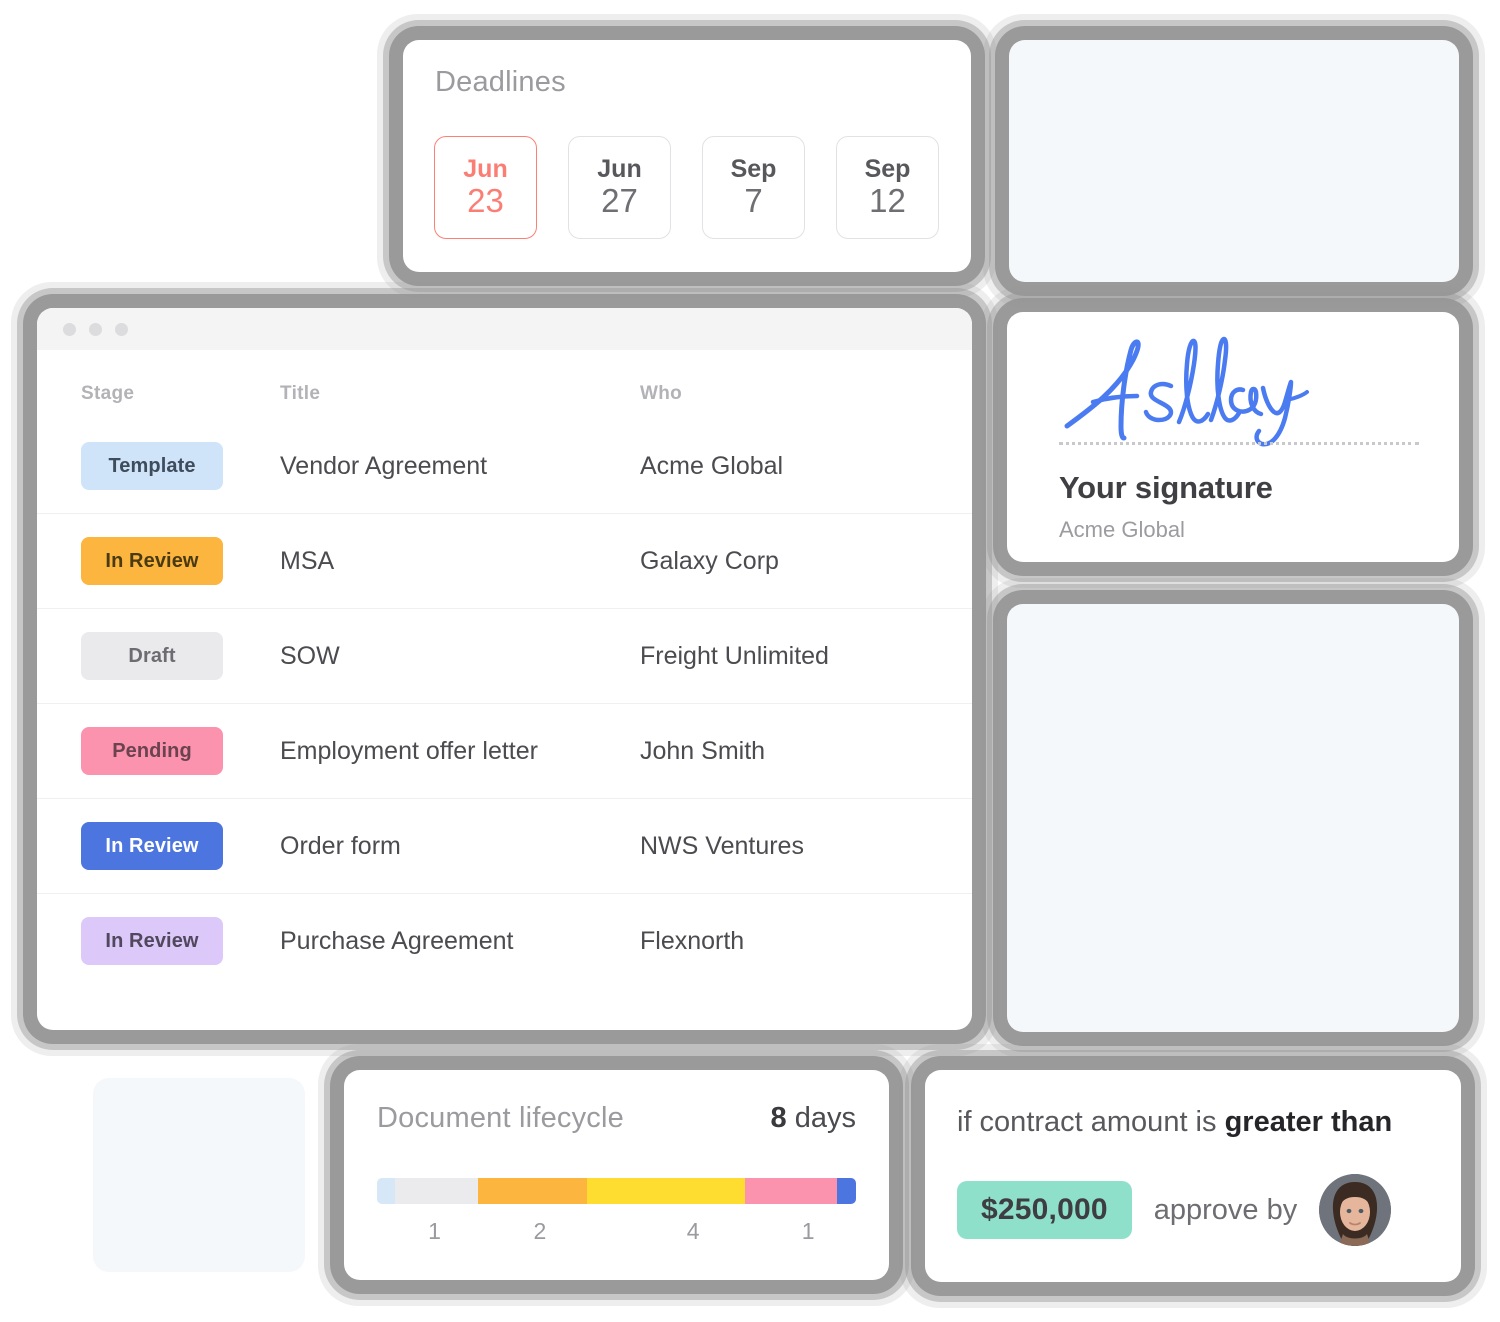 This screenshot has height=1322, width=1500. I want to click on lifecycle-tick: 2, so click(540, 1231).